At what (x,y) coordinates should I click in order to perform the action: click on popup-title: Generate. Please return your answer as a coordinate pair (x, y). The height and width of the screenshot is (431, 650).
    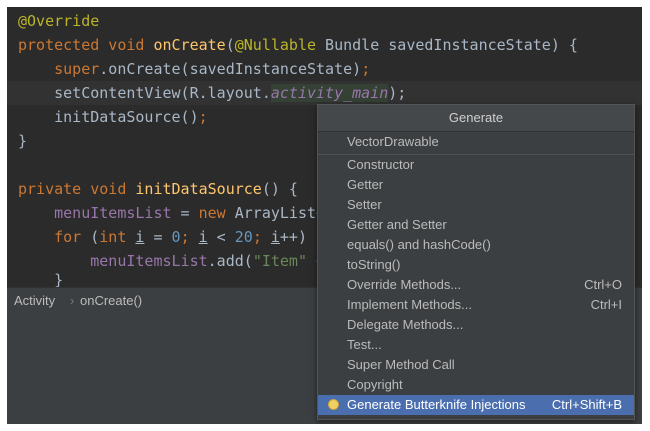
    Looking at the image, I should click on (476, 118).